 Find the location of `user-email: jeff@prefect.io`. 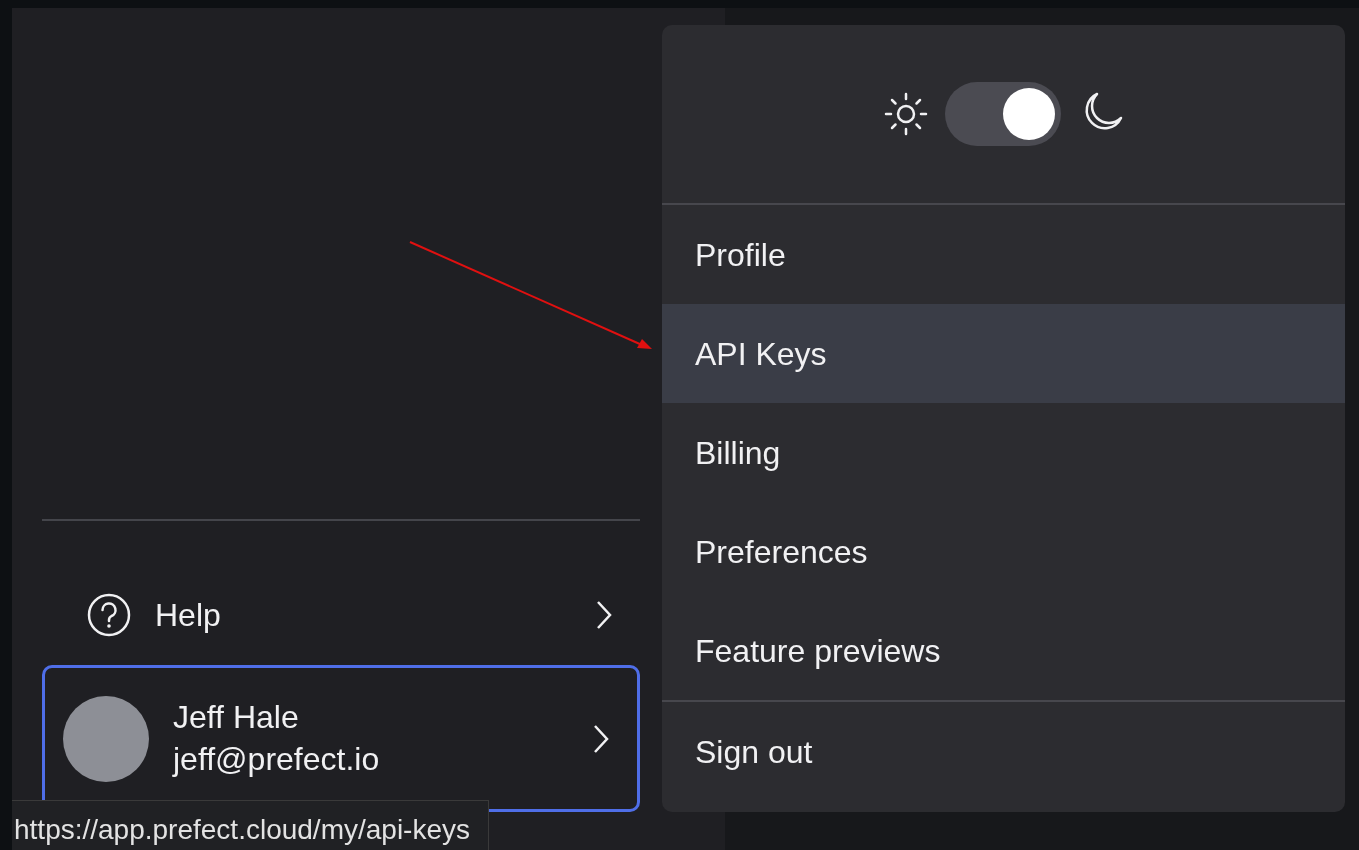

user-email: jeff@prefect.io is located at coordinates (277, 759).